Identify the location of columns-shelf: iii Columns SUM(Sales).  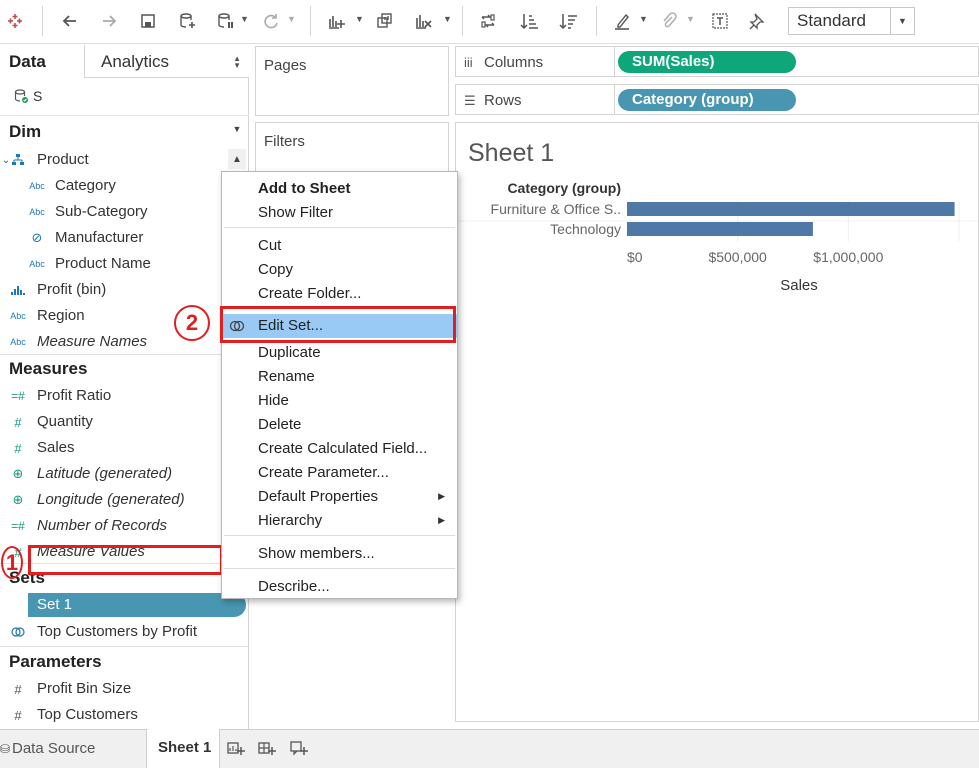
(717, 61).